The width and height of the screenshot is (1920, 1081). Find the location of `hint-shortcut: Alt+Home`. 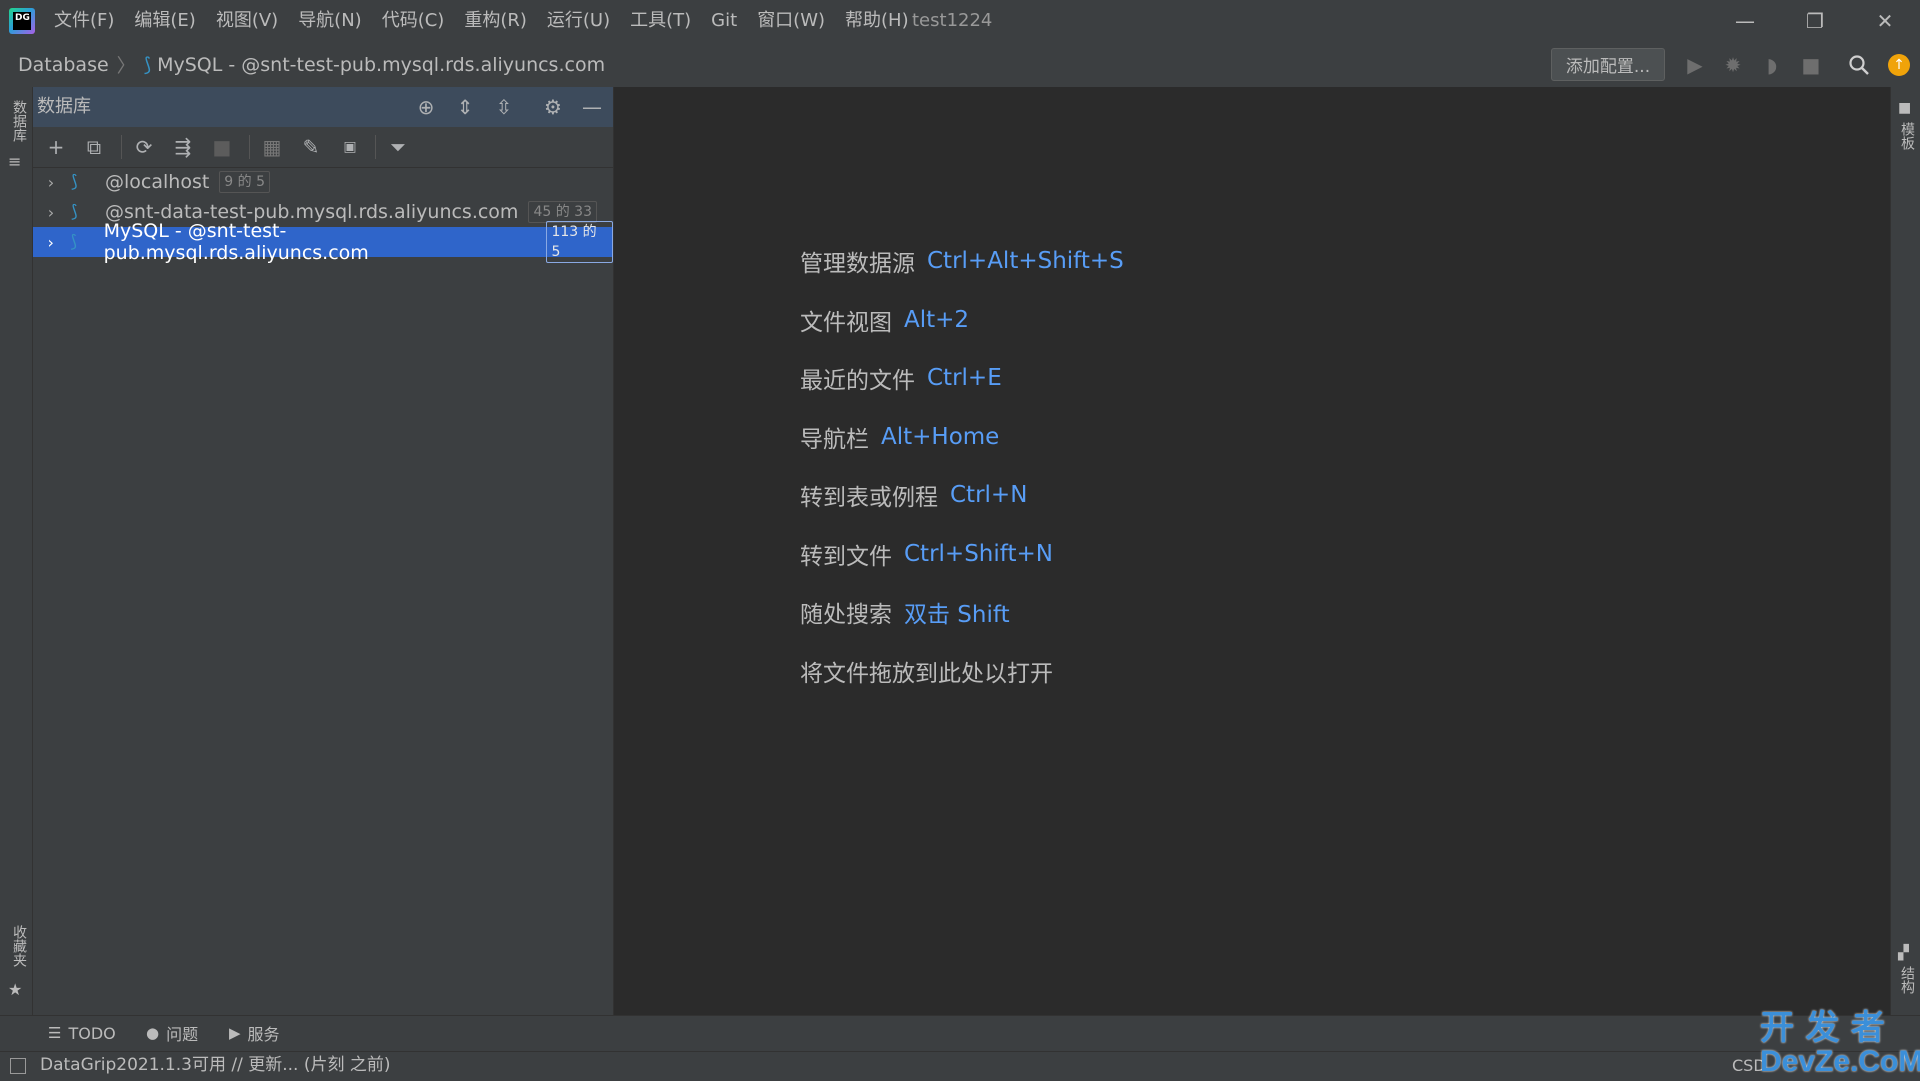

hint-shortcut: Alt+Home is located at coordinates (940, 437).